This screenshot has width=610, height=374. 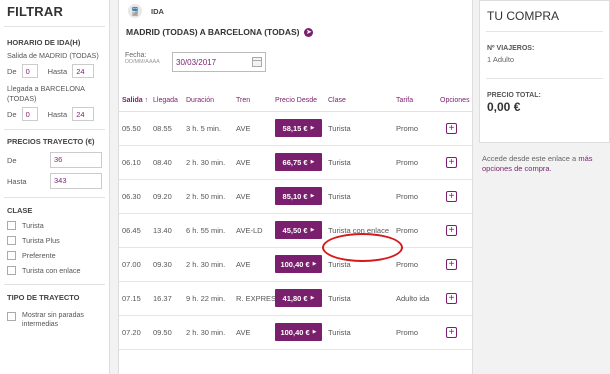 What do you see at coordinates (29, 71) in the screenshot?
I see `salida-from-input: 0` at bounding box center [29, 71].